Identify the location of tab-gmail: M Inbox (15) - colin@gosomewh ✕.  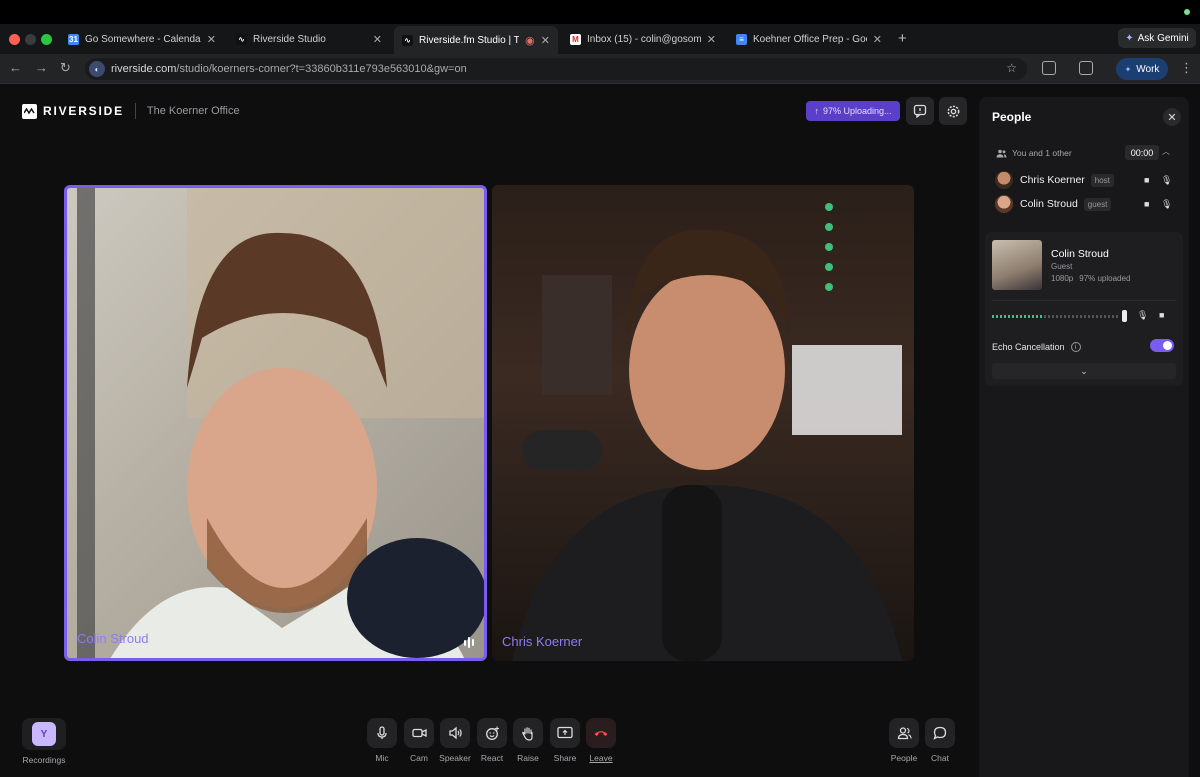
(643, 39).